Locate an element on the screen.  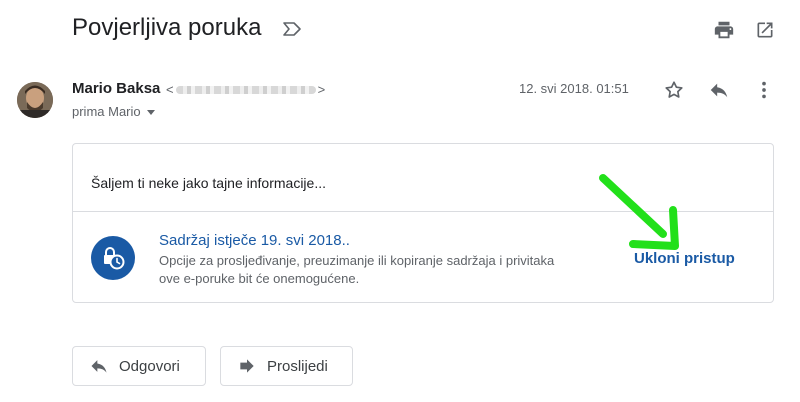
open-in-new-window-icon is located at coordinates (765, 30).